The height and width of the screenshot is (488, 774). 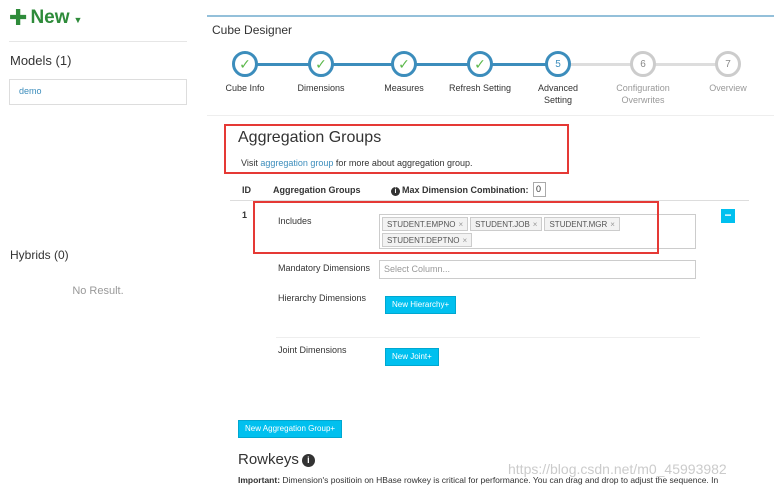 I want to click on step-overview: 7 Overview, so click(x=728, y=72).